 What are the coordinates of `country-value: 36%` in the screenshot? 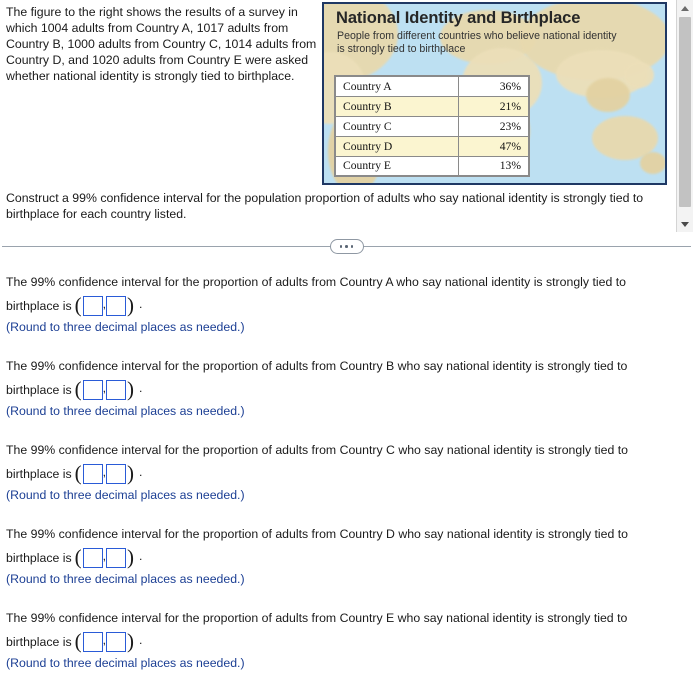 It's located at (494, 86).